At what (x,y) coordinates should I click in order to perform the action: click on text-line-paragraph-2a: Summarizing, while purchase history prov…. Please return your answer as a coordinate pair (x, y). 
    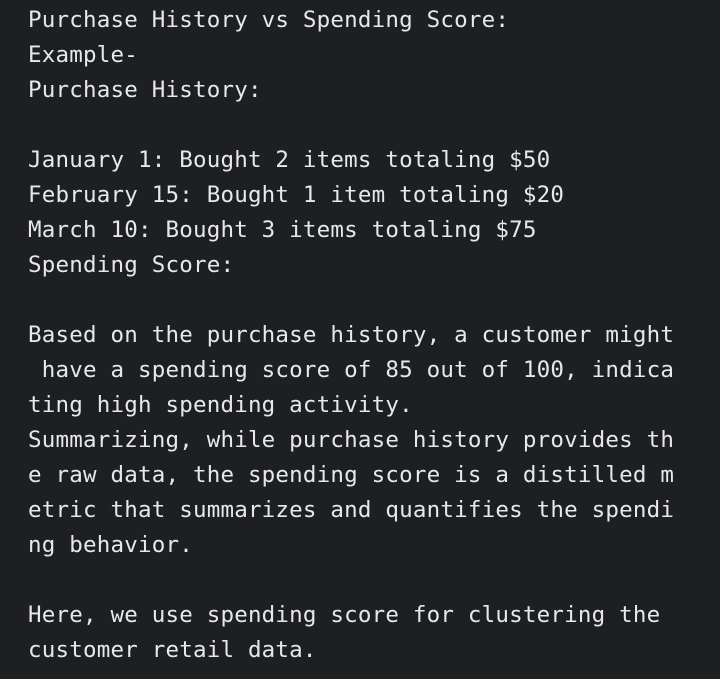
    Looking at the image, I should click on (351, 440).